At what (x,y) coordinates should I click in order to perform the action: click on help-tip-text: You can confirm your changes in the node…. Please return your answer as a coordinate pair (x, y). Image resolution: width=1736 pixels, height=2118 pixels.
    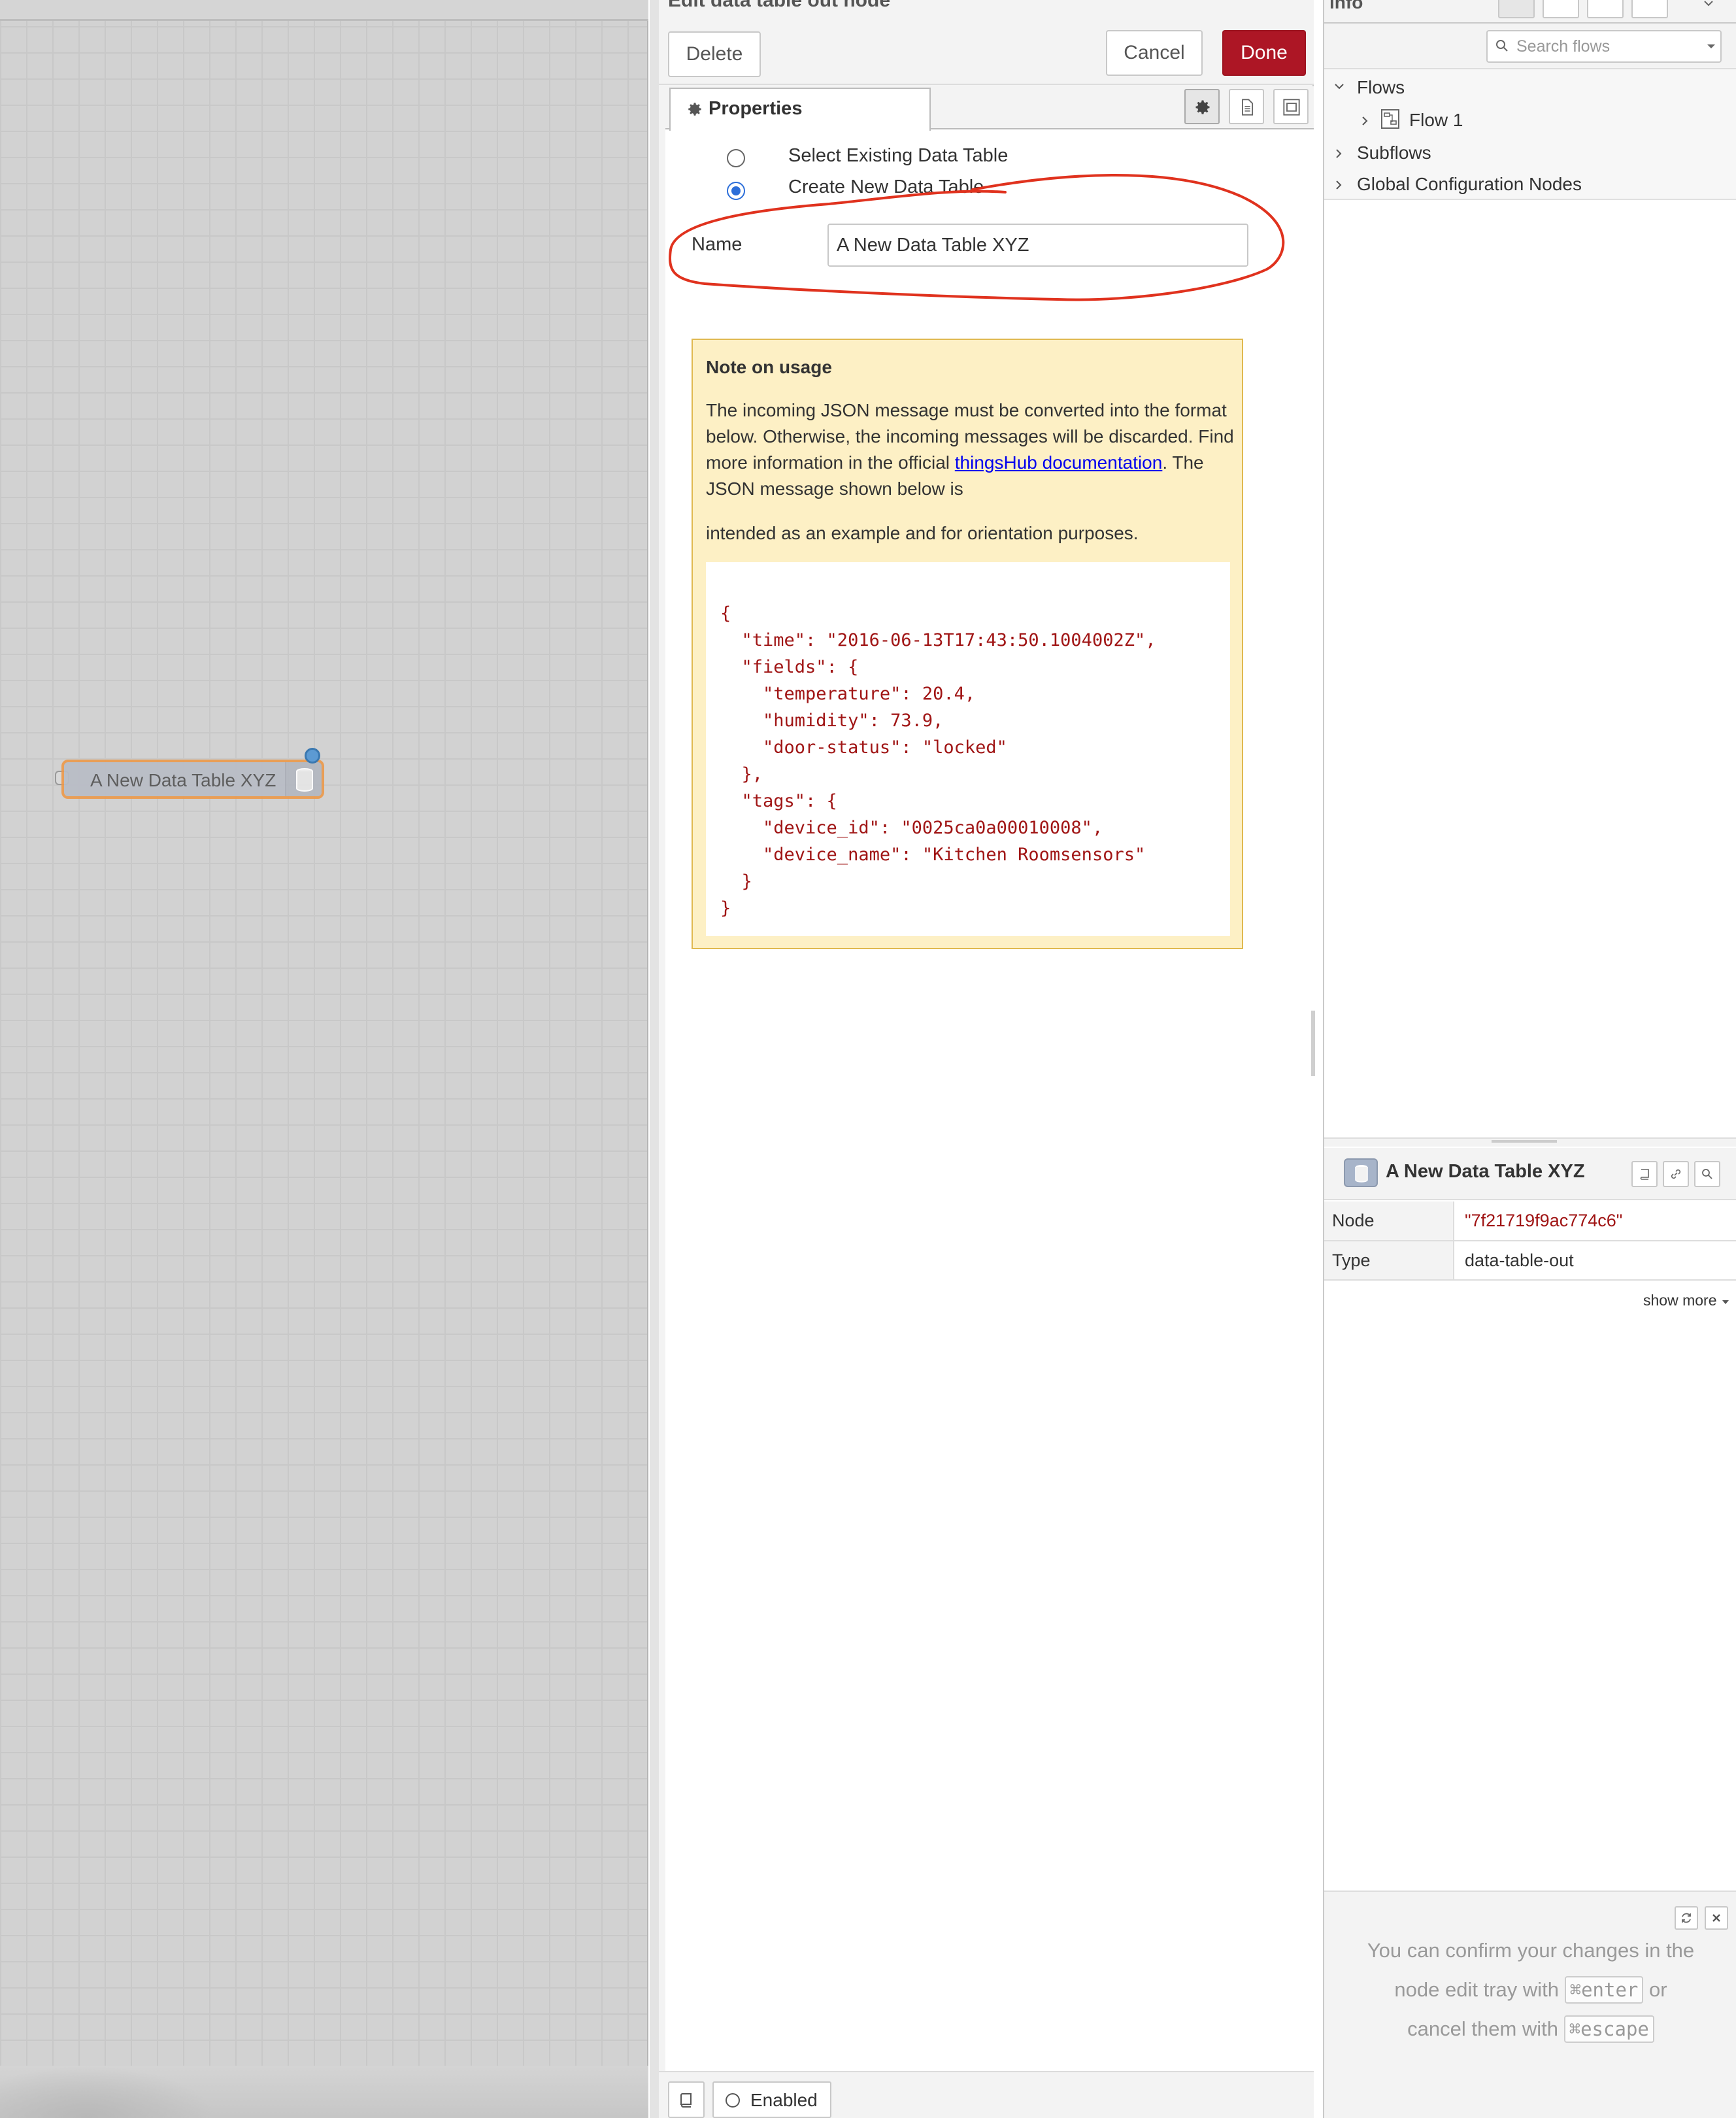
    Looking at the image, I should click on (1530, 1990).